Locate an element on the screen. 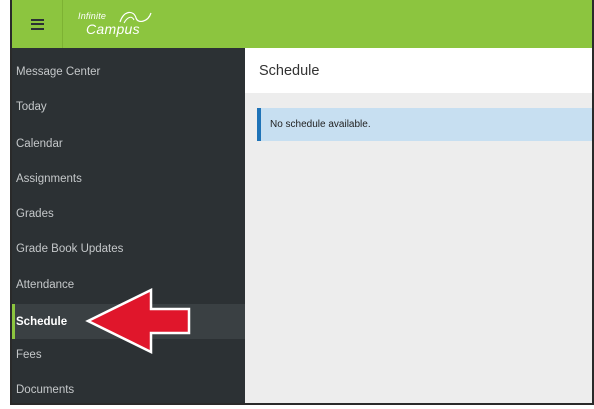 This screenshot has height=409, width=594. sidebar-item-label: Attendance is located at coordinates (45, 284).